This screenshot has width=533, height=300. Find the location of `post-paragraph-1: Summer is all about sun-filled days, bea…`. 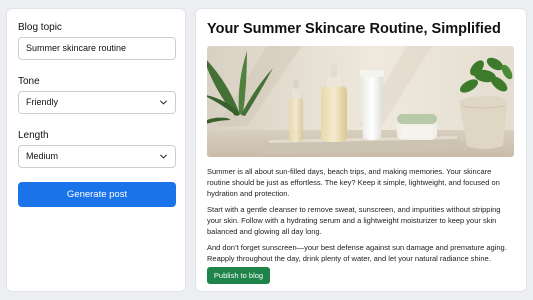

post-paragraph-1: Summer is all about sun-filled days, bea… is located at coordinates (353, 182).